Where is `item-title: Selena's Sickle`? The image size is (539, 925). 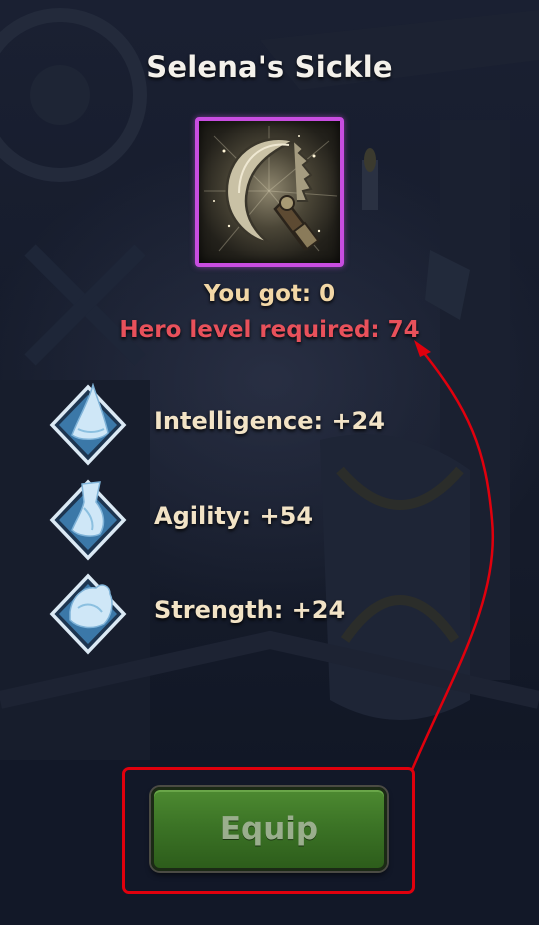 item-title: Selena's Sickle is located at coordinates (269, 67).